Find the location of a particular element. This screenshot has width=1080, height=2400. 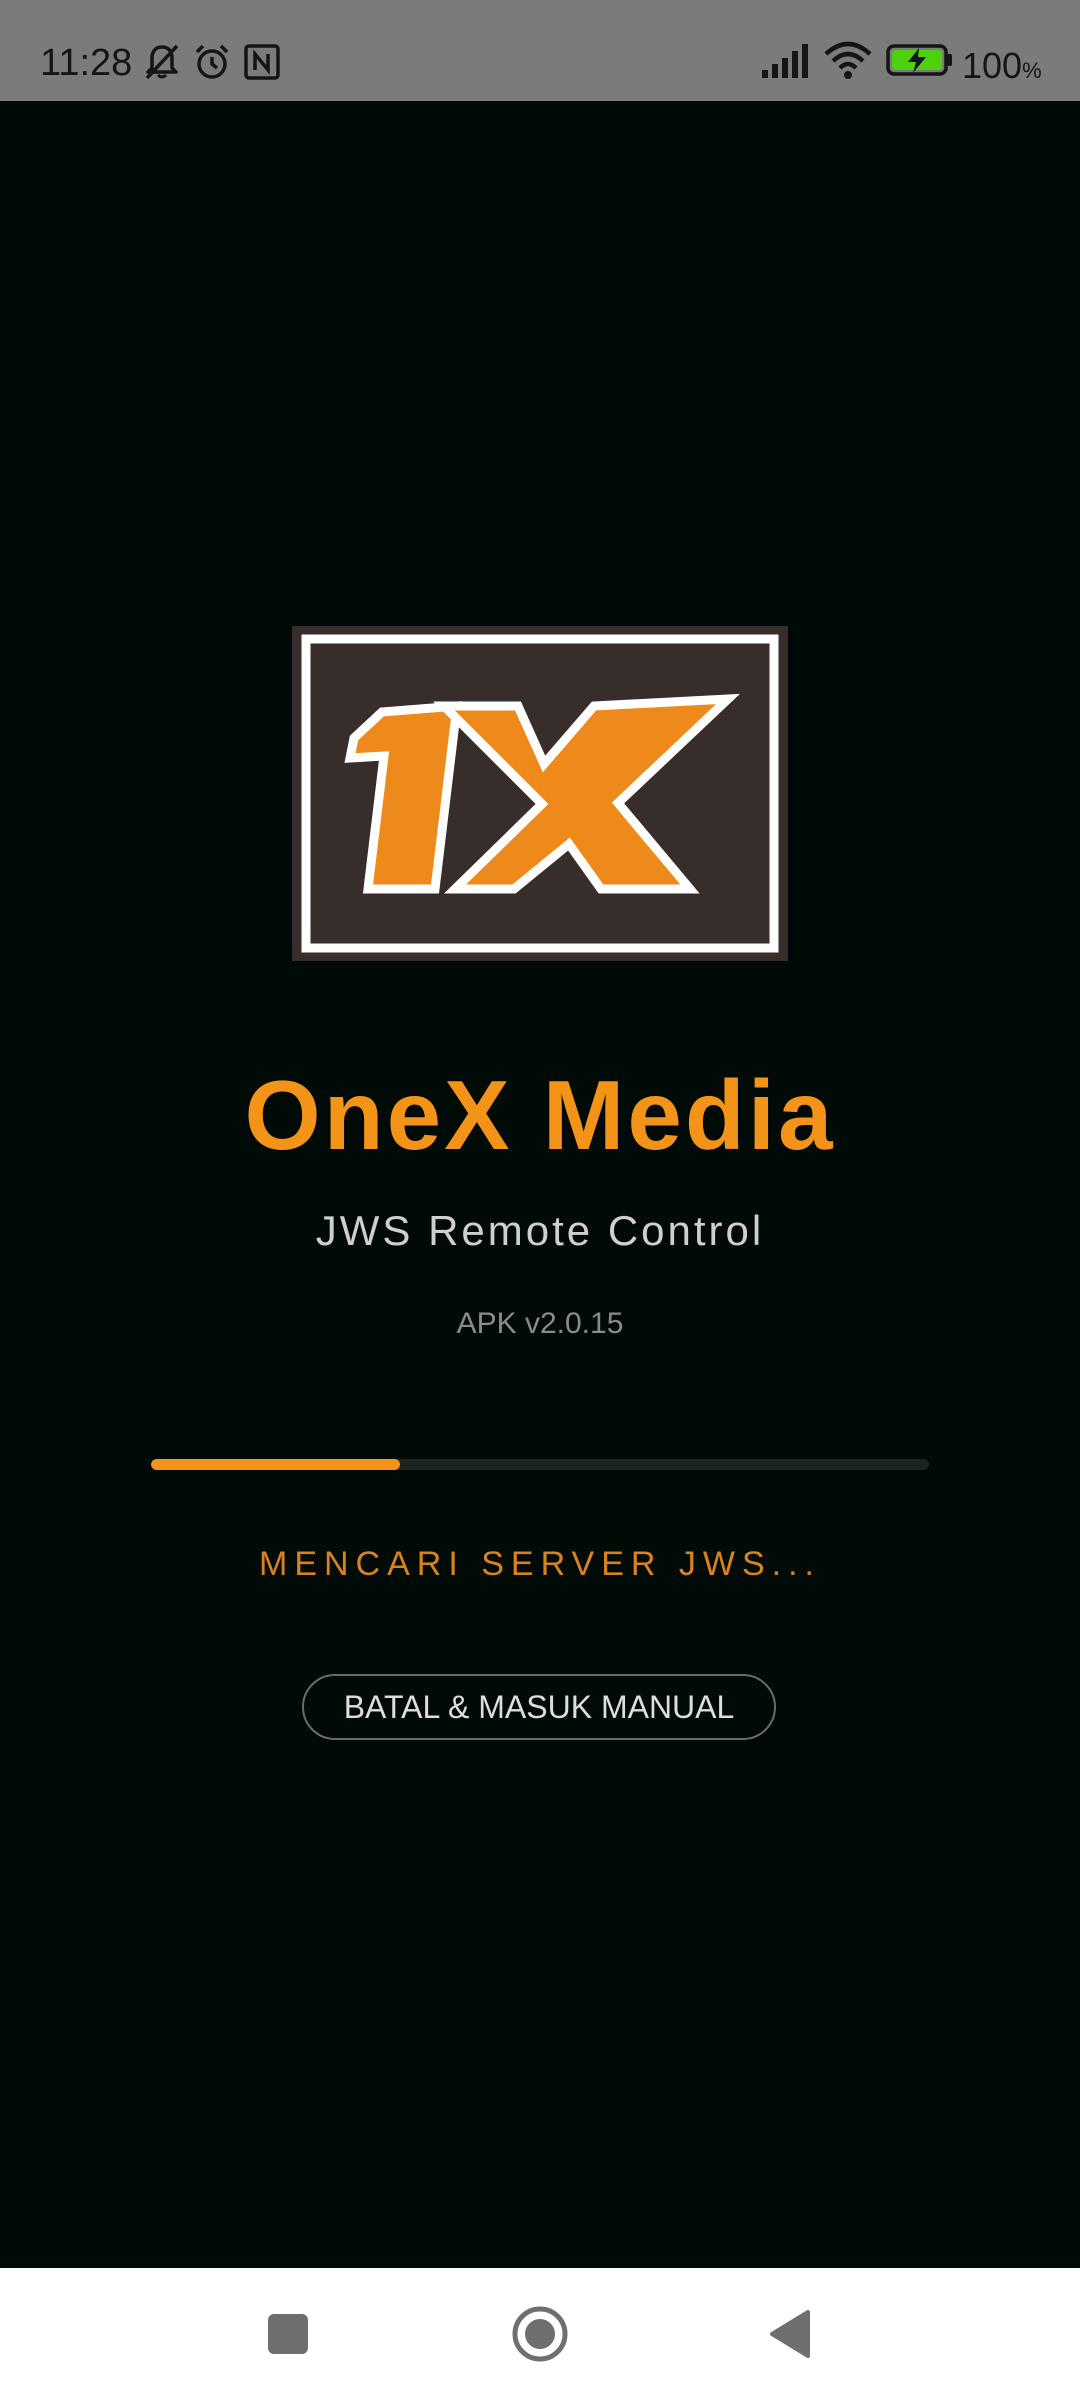

nav-recents-button is located at coordinates (288, 2334).